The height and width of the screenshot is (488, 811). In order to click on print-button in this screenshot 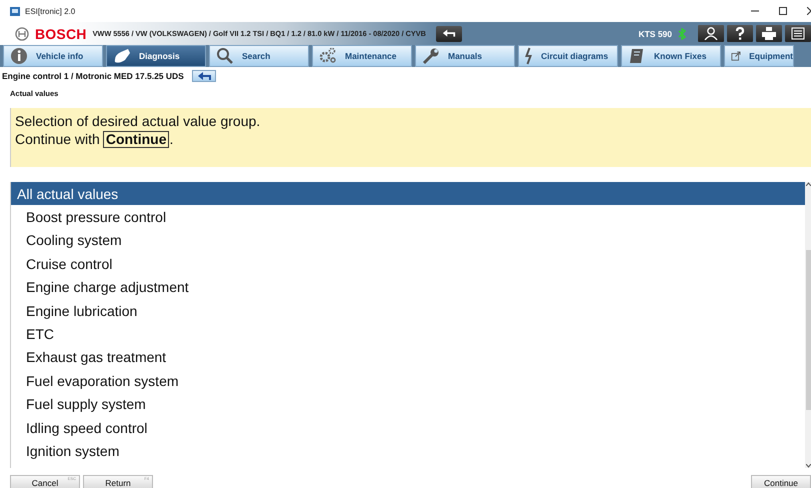, I will do `click(769, 33)`.